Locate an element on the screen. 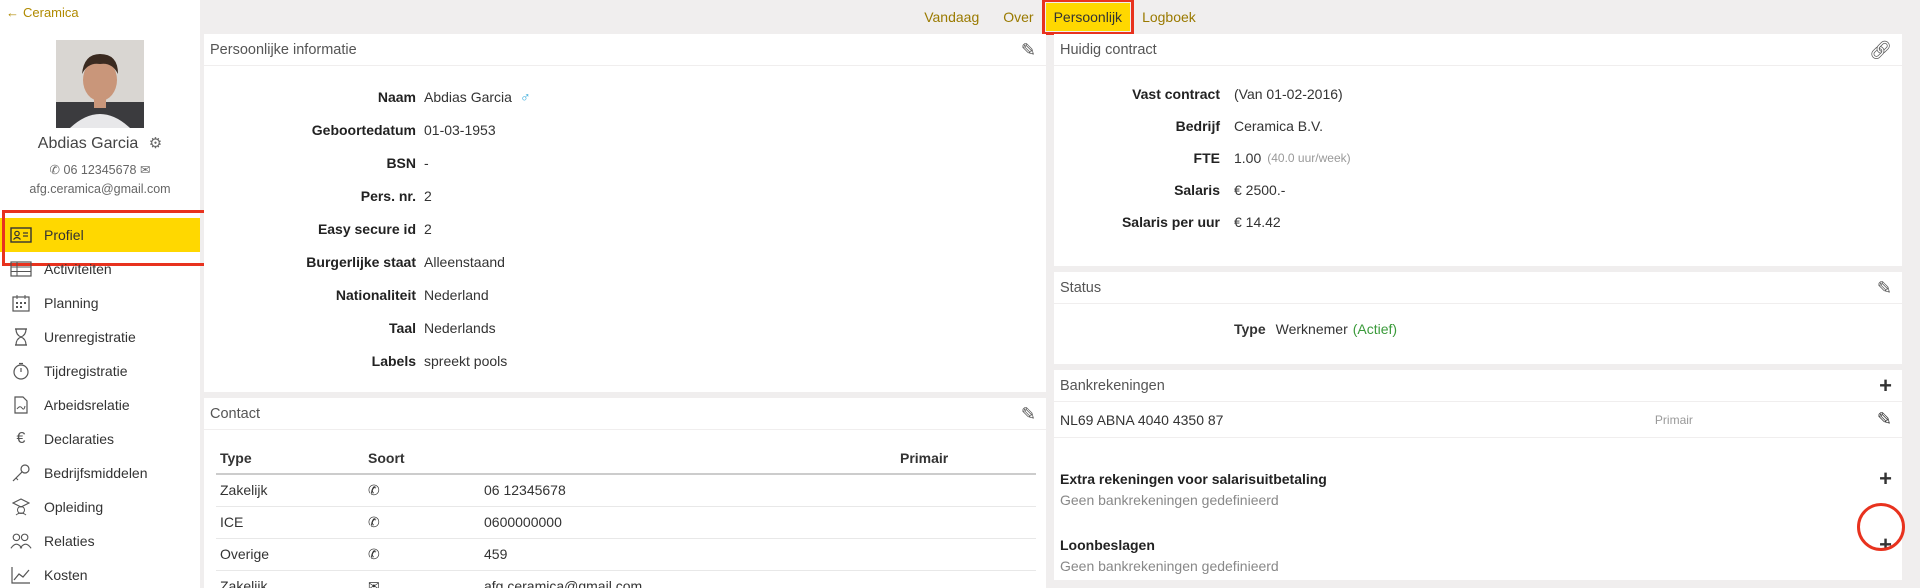 The height and width of the screenshot is (588, 1920). field-label: Vast contract is located at coordinates (1176, 94).